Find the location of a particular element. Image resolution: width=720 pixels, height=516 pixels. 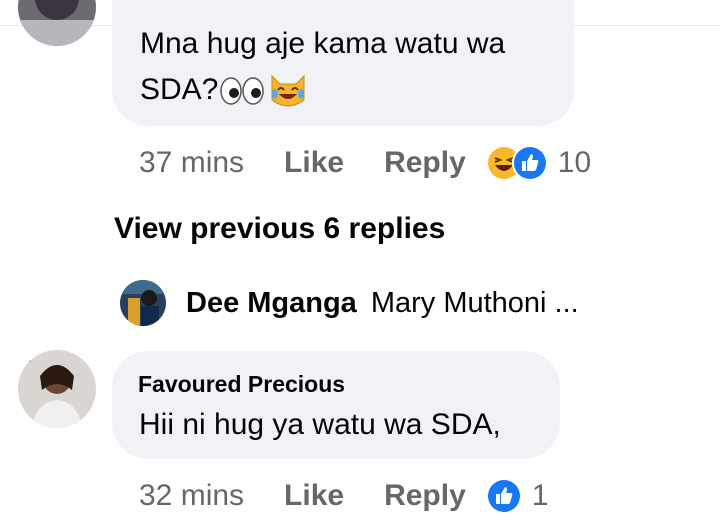

laughing-cat-emoji-icon is located at coordinates (288, 91).